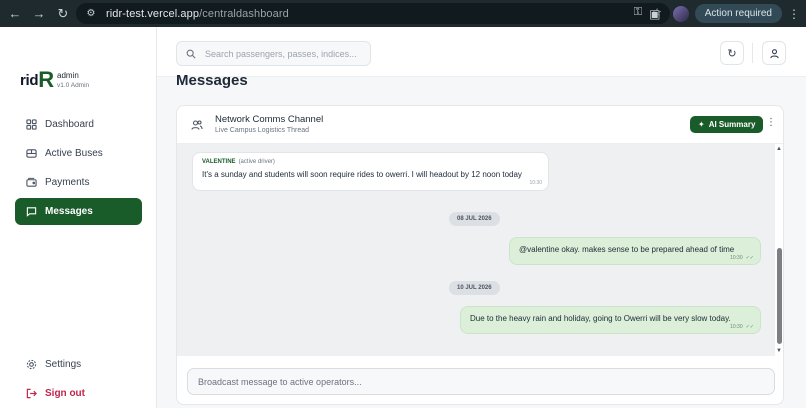  I want to click on app-version: v1.0 Admin, so click(73, 85).